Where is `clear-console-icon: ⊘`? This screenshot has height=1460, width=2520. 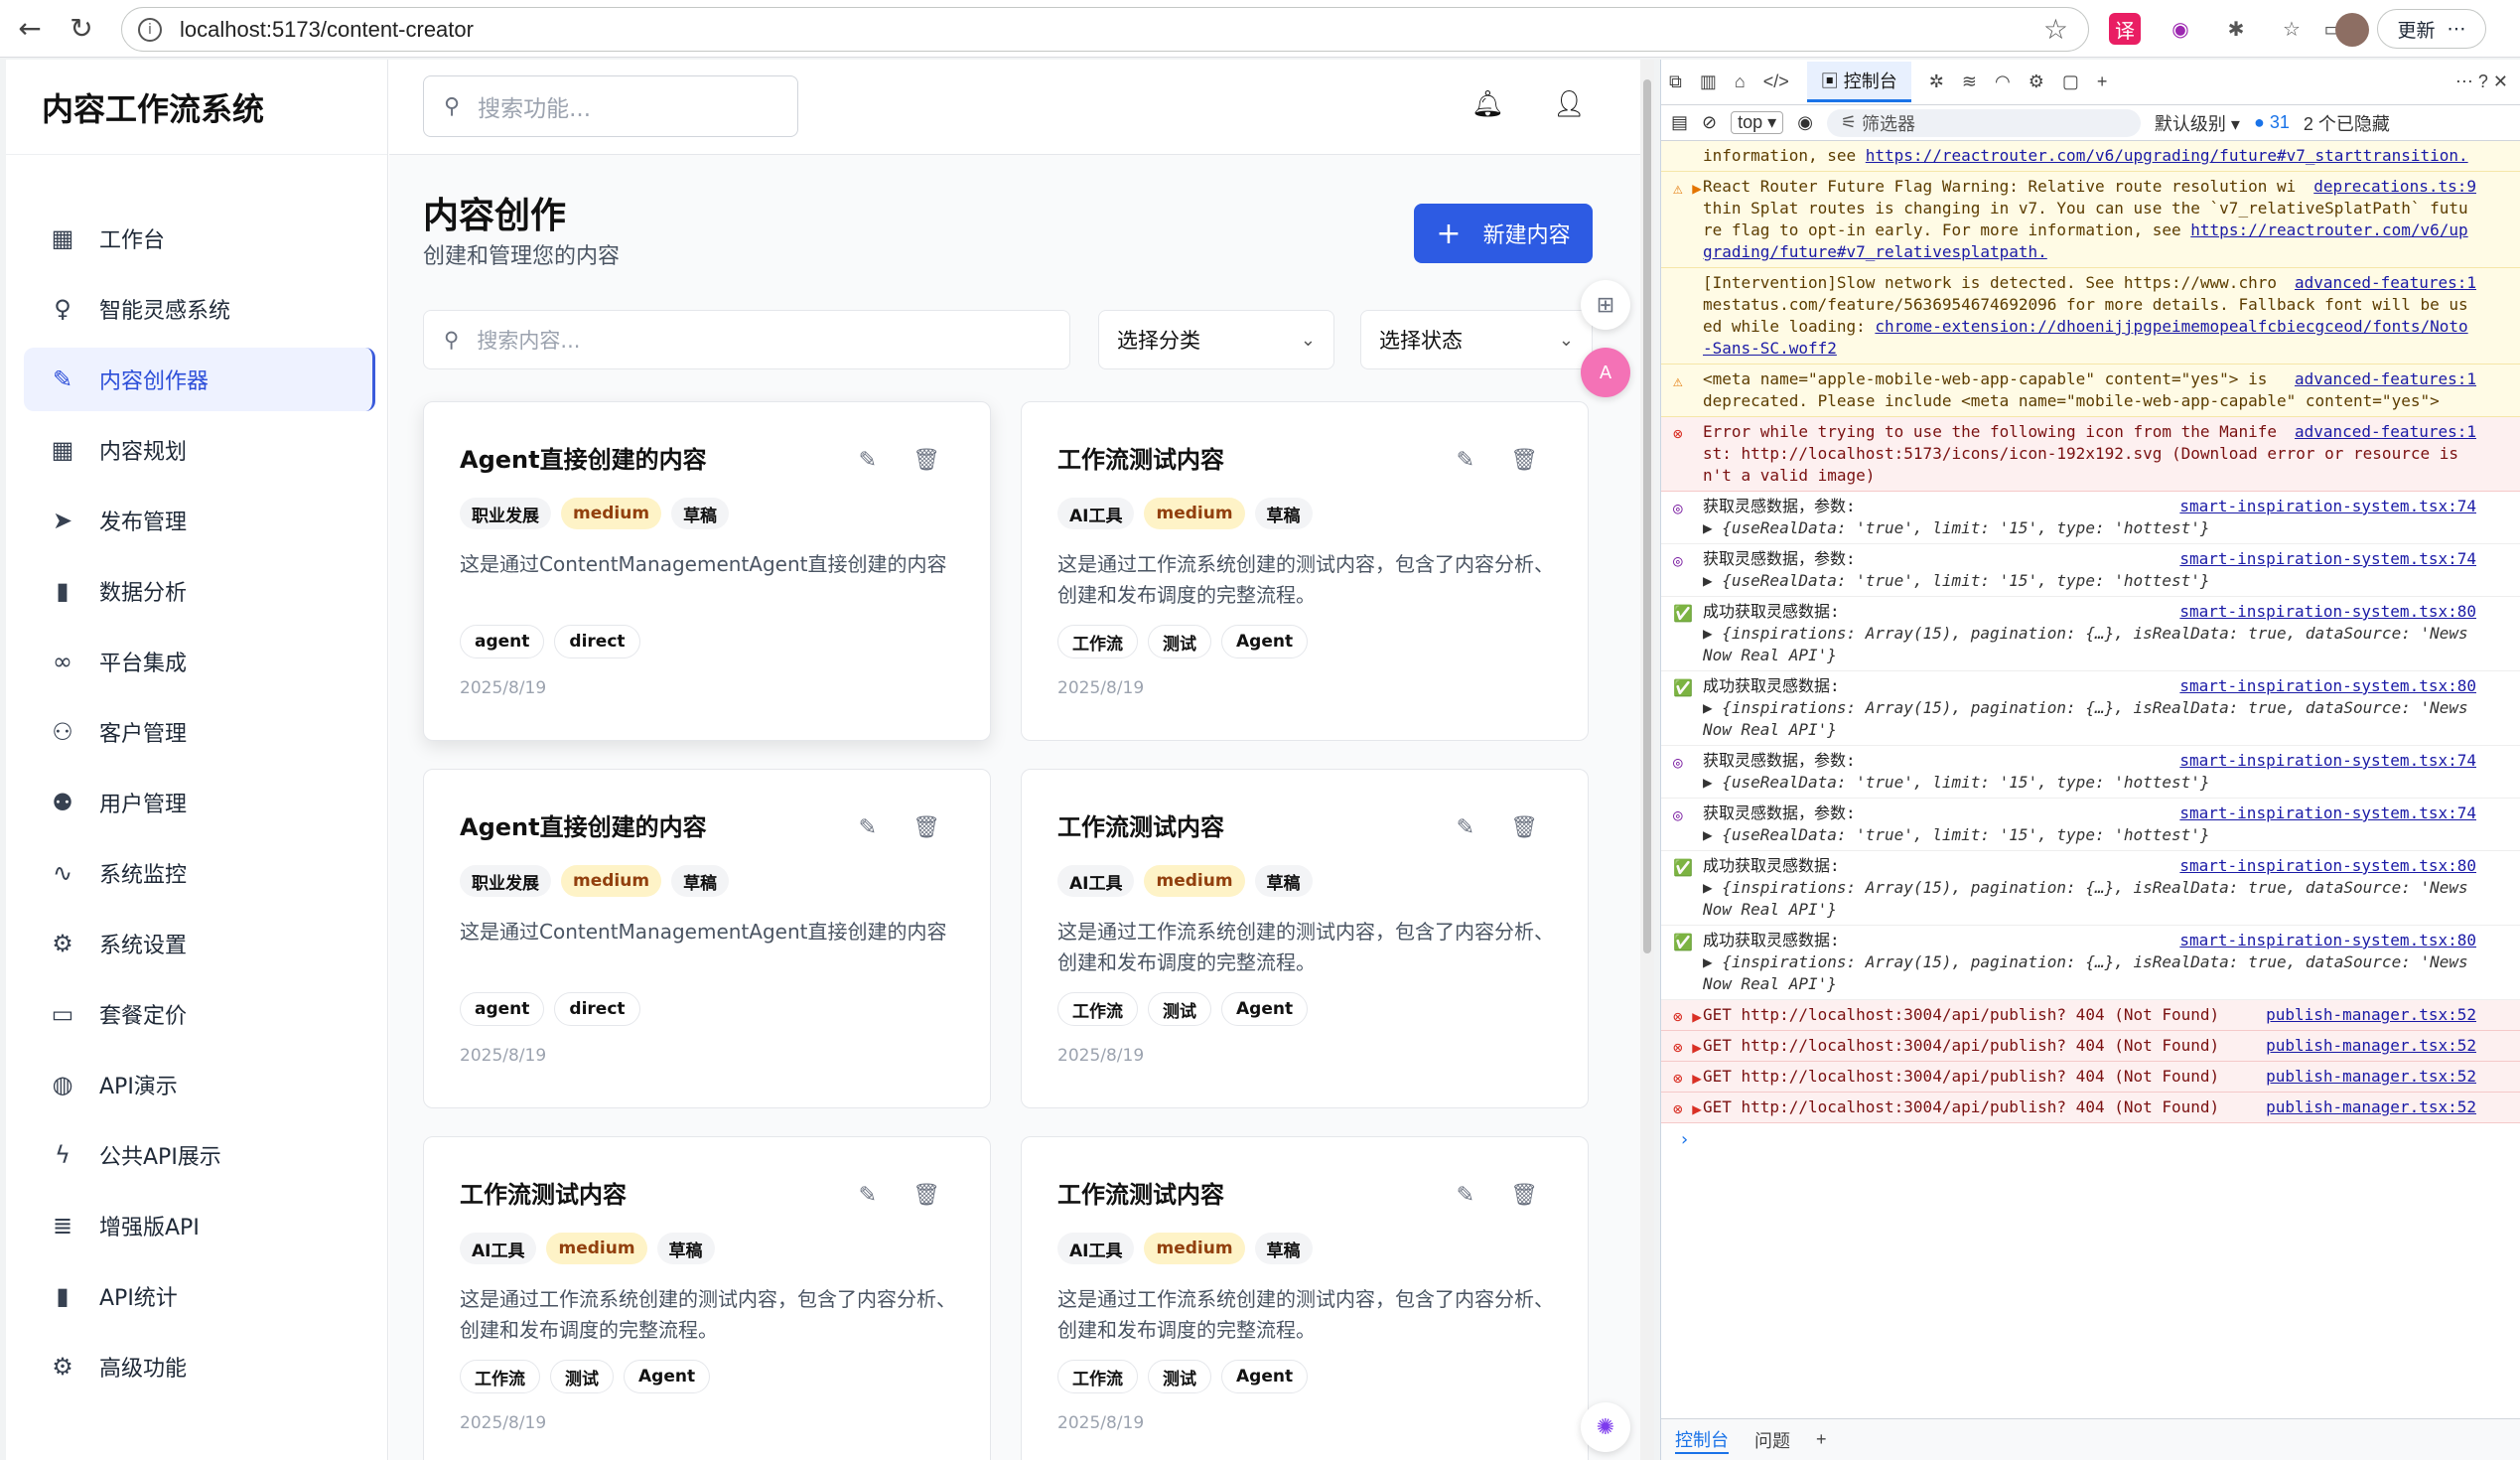
clear-console-icon: ⊘ is located at coordinates (1709, 122).